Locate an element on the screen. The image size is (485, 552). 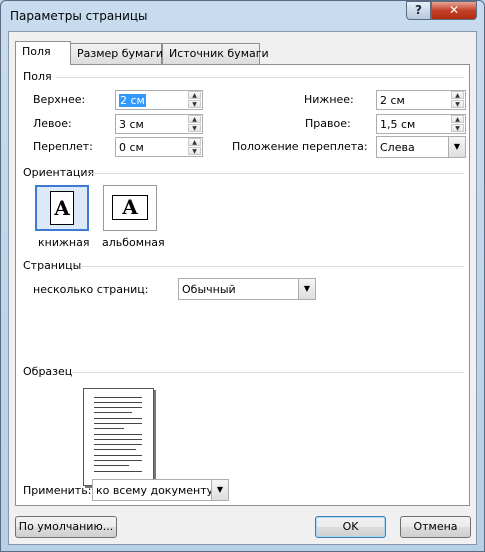
help-icon: ? is located at coordinates (418, 10).